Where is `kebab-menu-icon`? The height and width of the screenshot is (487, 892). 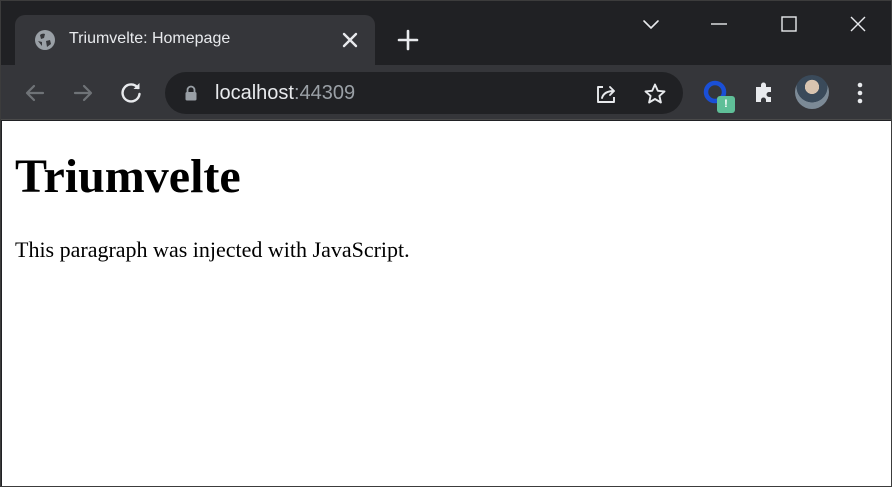
kebab-menu-icon is located at coordinates (860, 93).